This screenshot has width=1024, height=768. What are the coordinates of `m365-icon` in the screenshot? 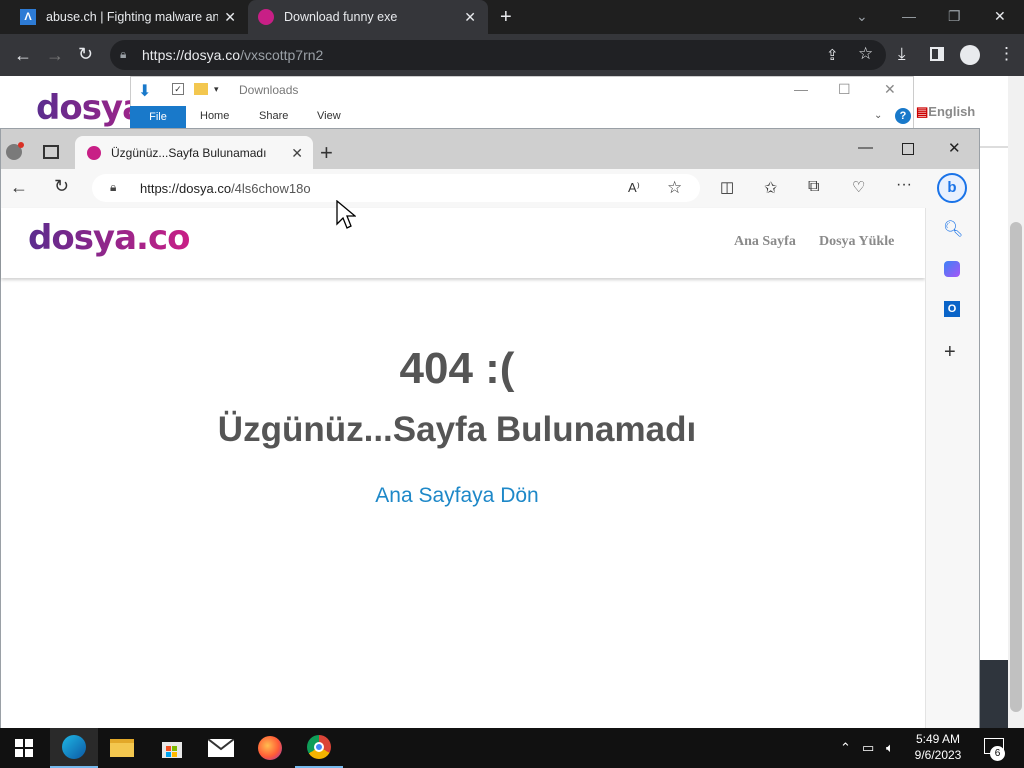 It's located at (952, 269).